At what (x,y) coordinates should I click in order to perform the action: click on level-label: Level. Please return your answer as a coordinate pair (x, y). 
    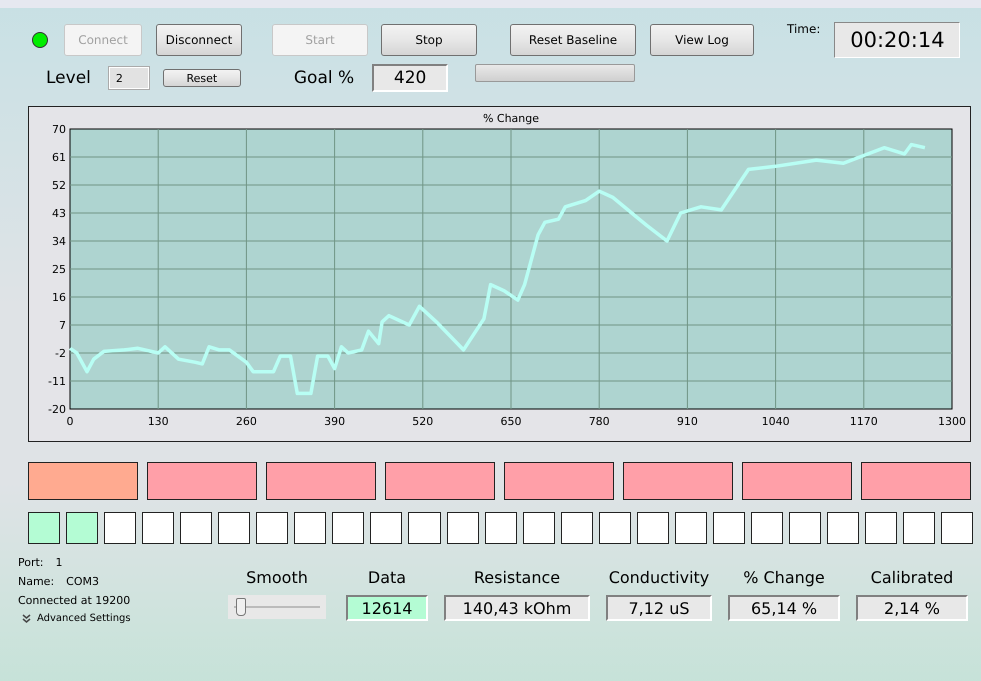
    Looking at the image, I should click on (68, 78).